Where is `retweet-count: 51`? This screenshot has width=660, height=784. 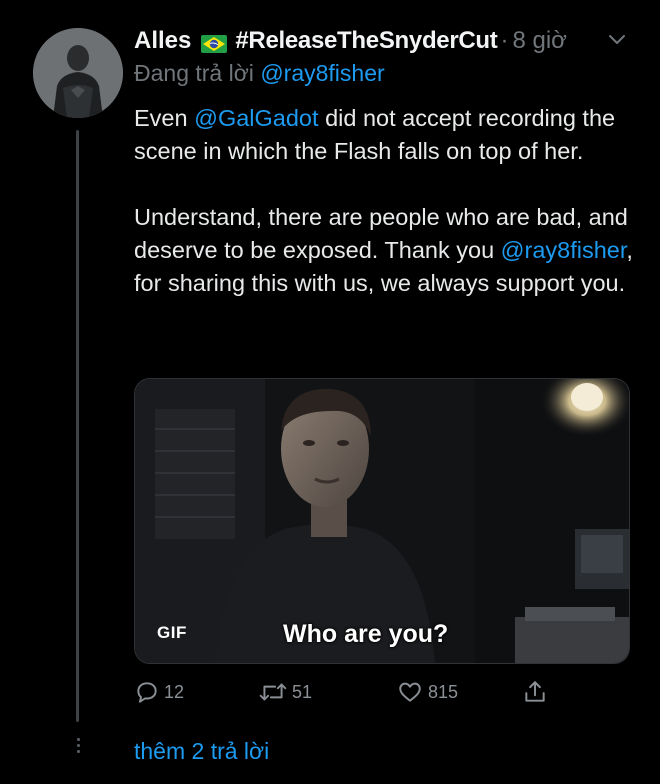 retweet-count: 51 is located at coordinates (302, 691).